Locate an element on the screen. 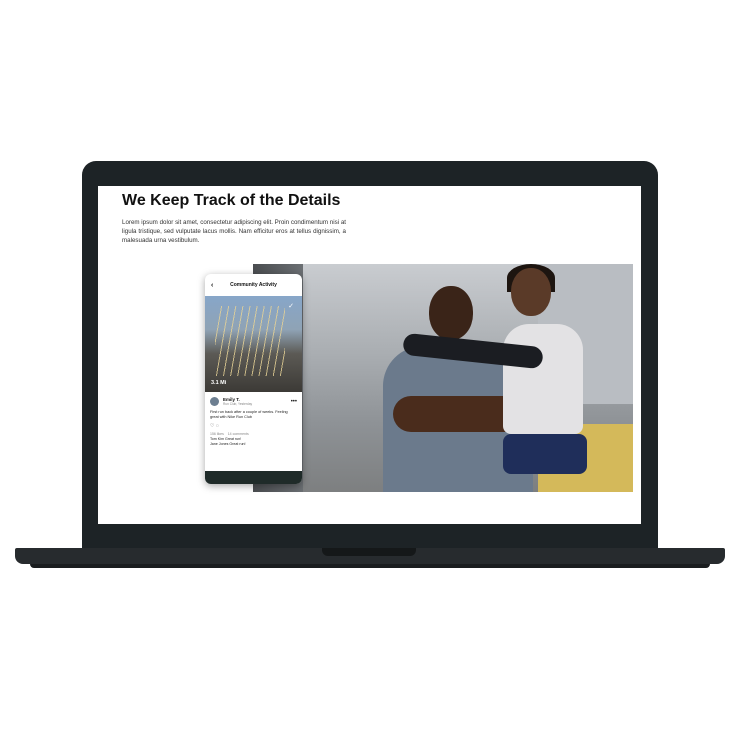 The height and width of the screenshot is (740, 740). likes-count: 156 likes is located at coordinates (217, 434).